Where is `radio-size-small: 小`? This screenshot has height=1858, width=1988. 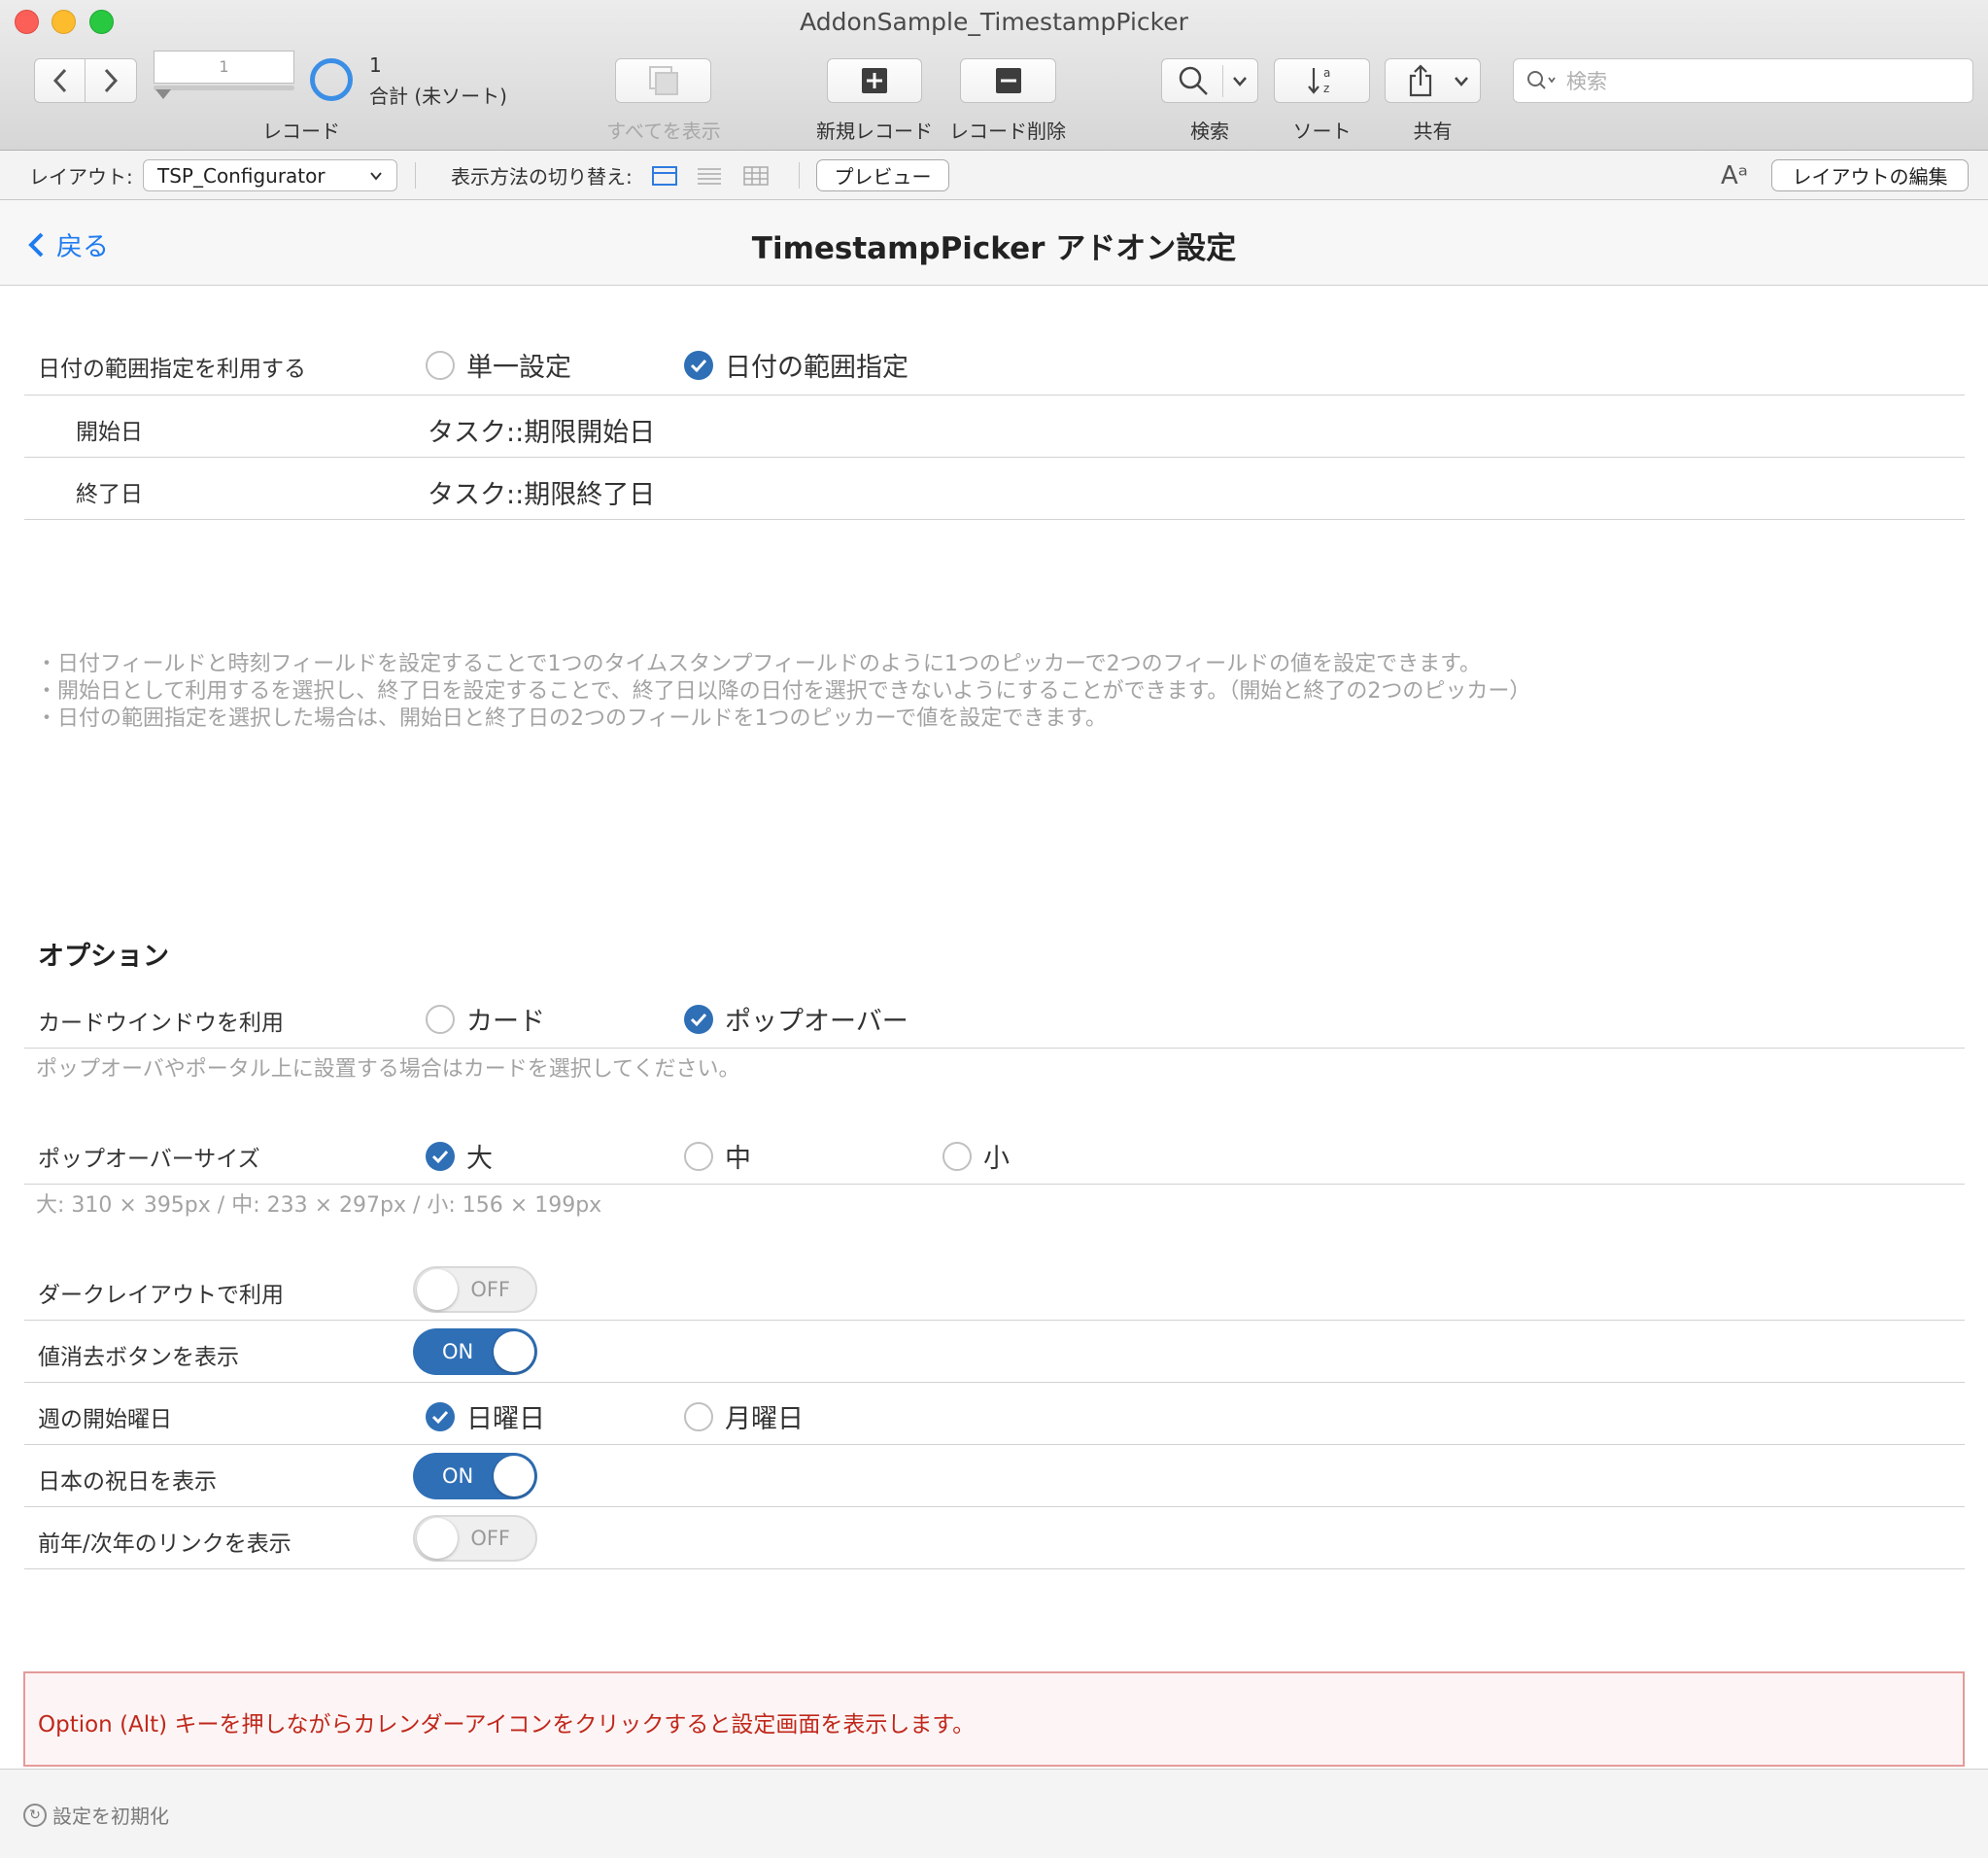 radio-size-small: 小 is located at coordinates (977, 1156).